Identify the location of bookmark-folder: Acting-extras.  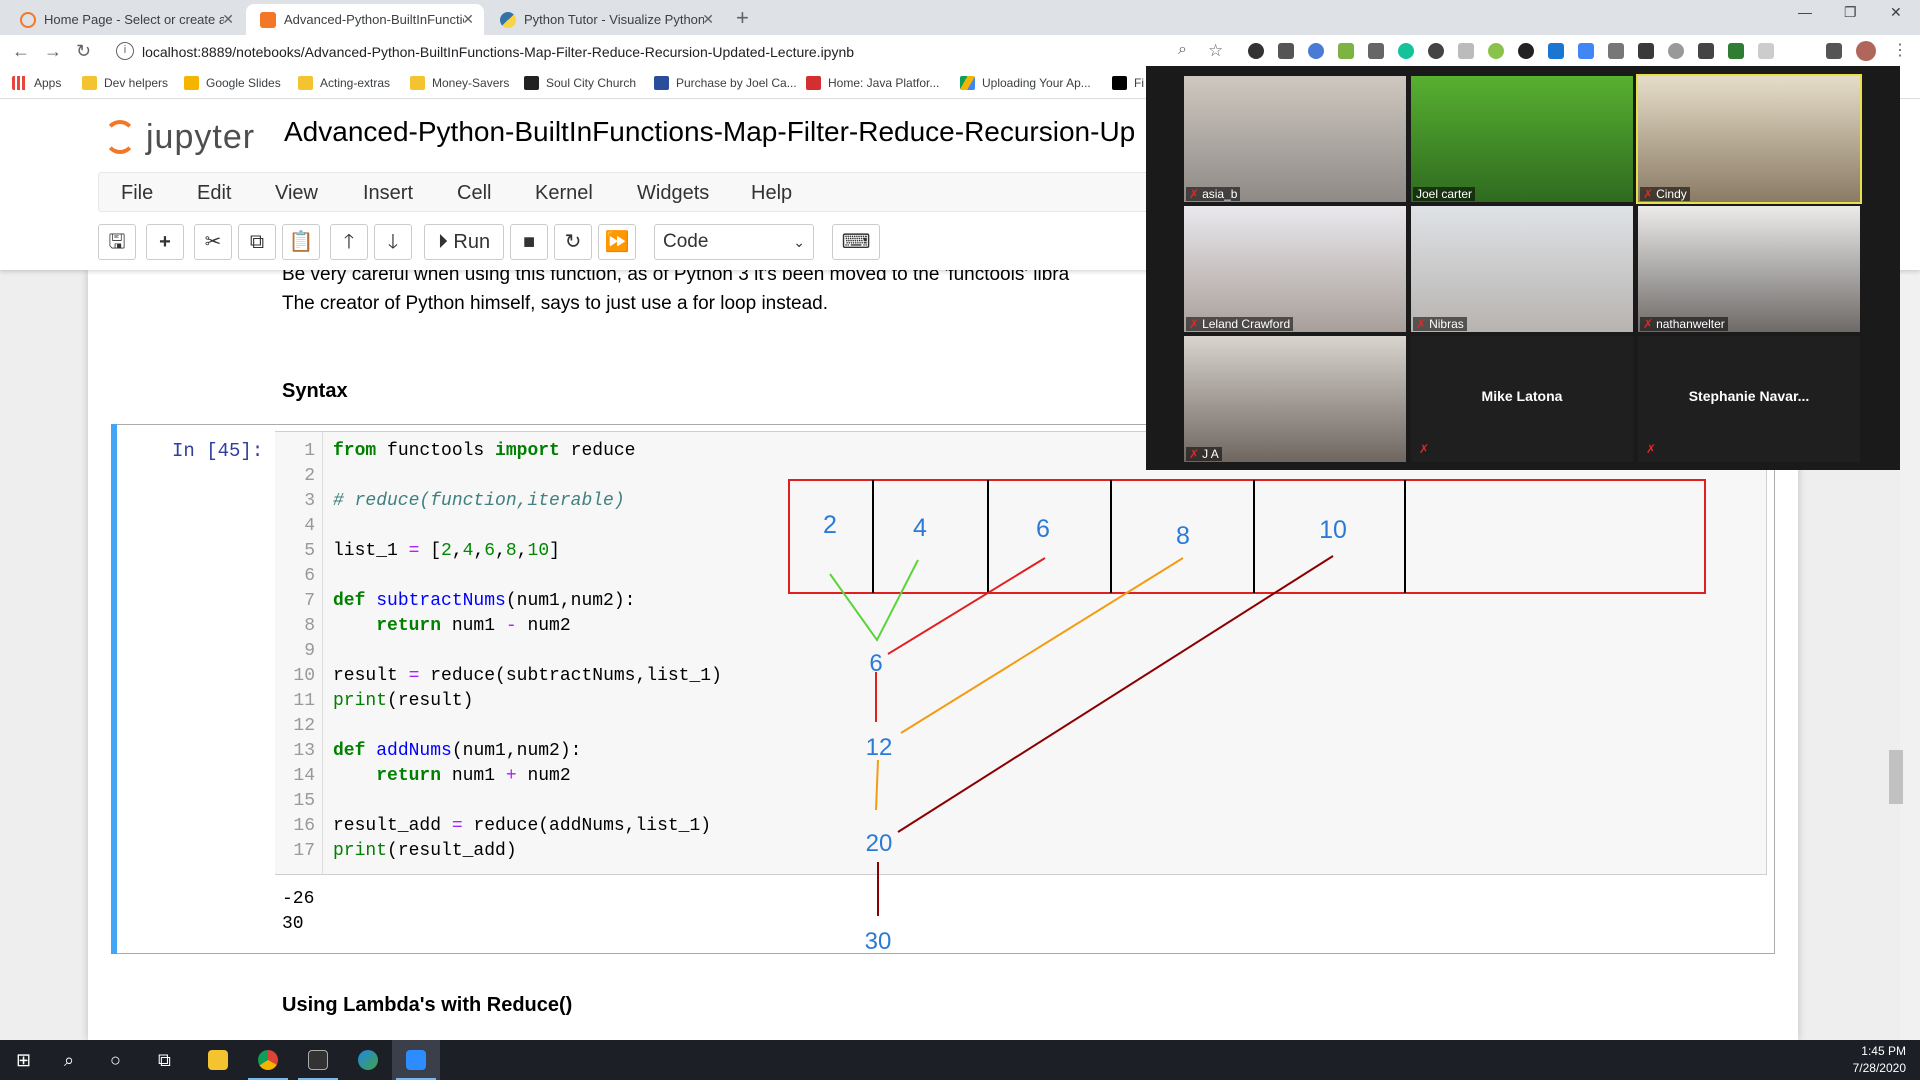
(344, 83).